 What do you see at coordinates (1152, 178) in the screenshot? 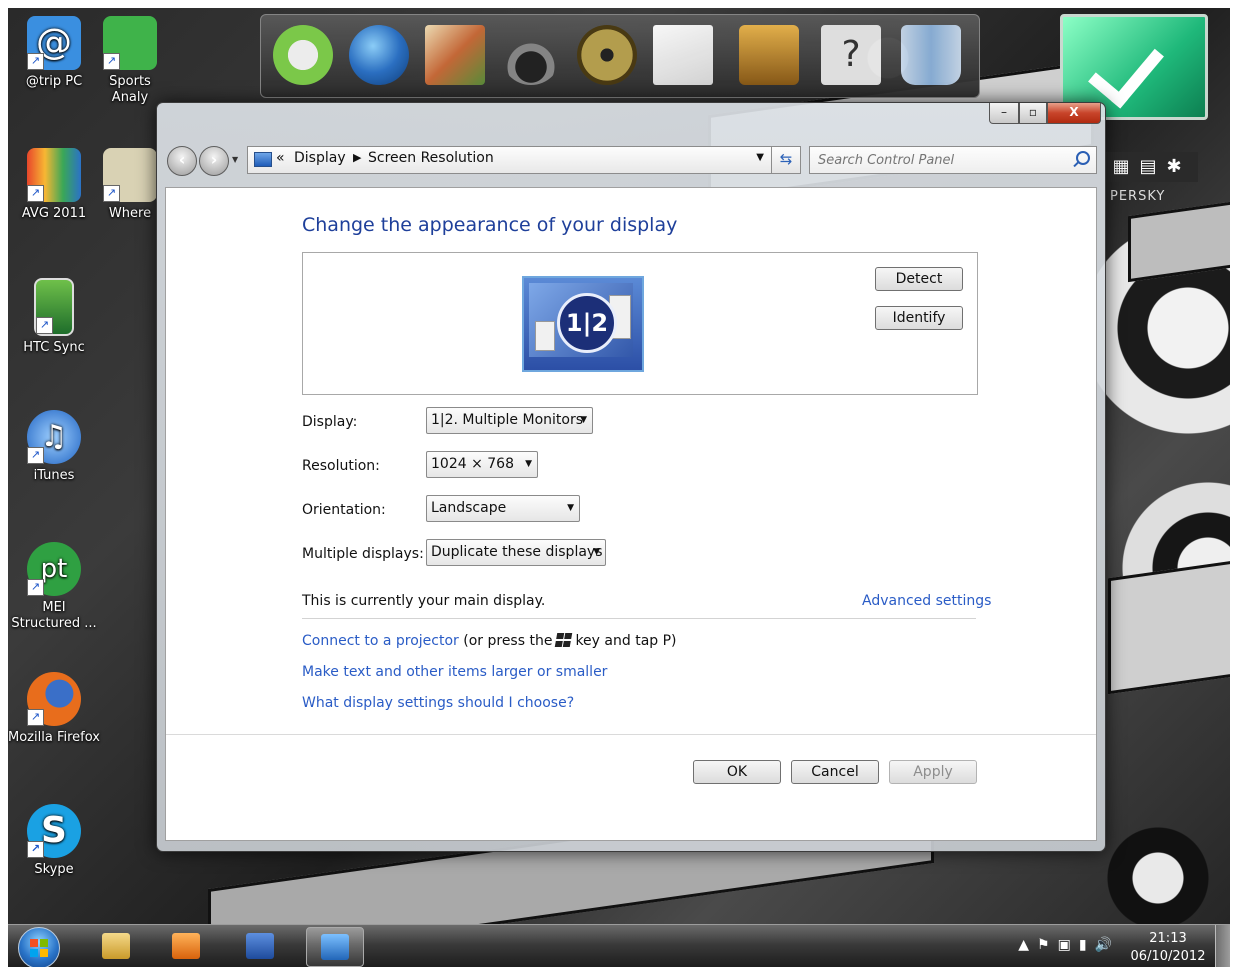
I see `gadget-toolbar: PERSKY ▦▤✱` at bounding box center [1152, 178].